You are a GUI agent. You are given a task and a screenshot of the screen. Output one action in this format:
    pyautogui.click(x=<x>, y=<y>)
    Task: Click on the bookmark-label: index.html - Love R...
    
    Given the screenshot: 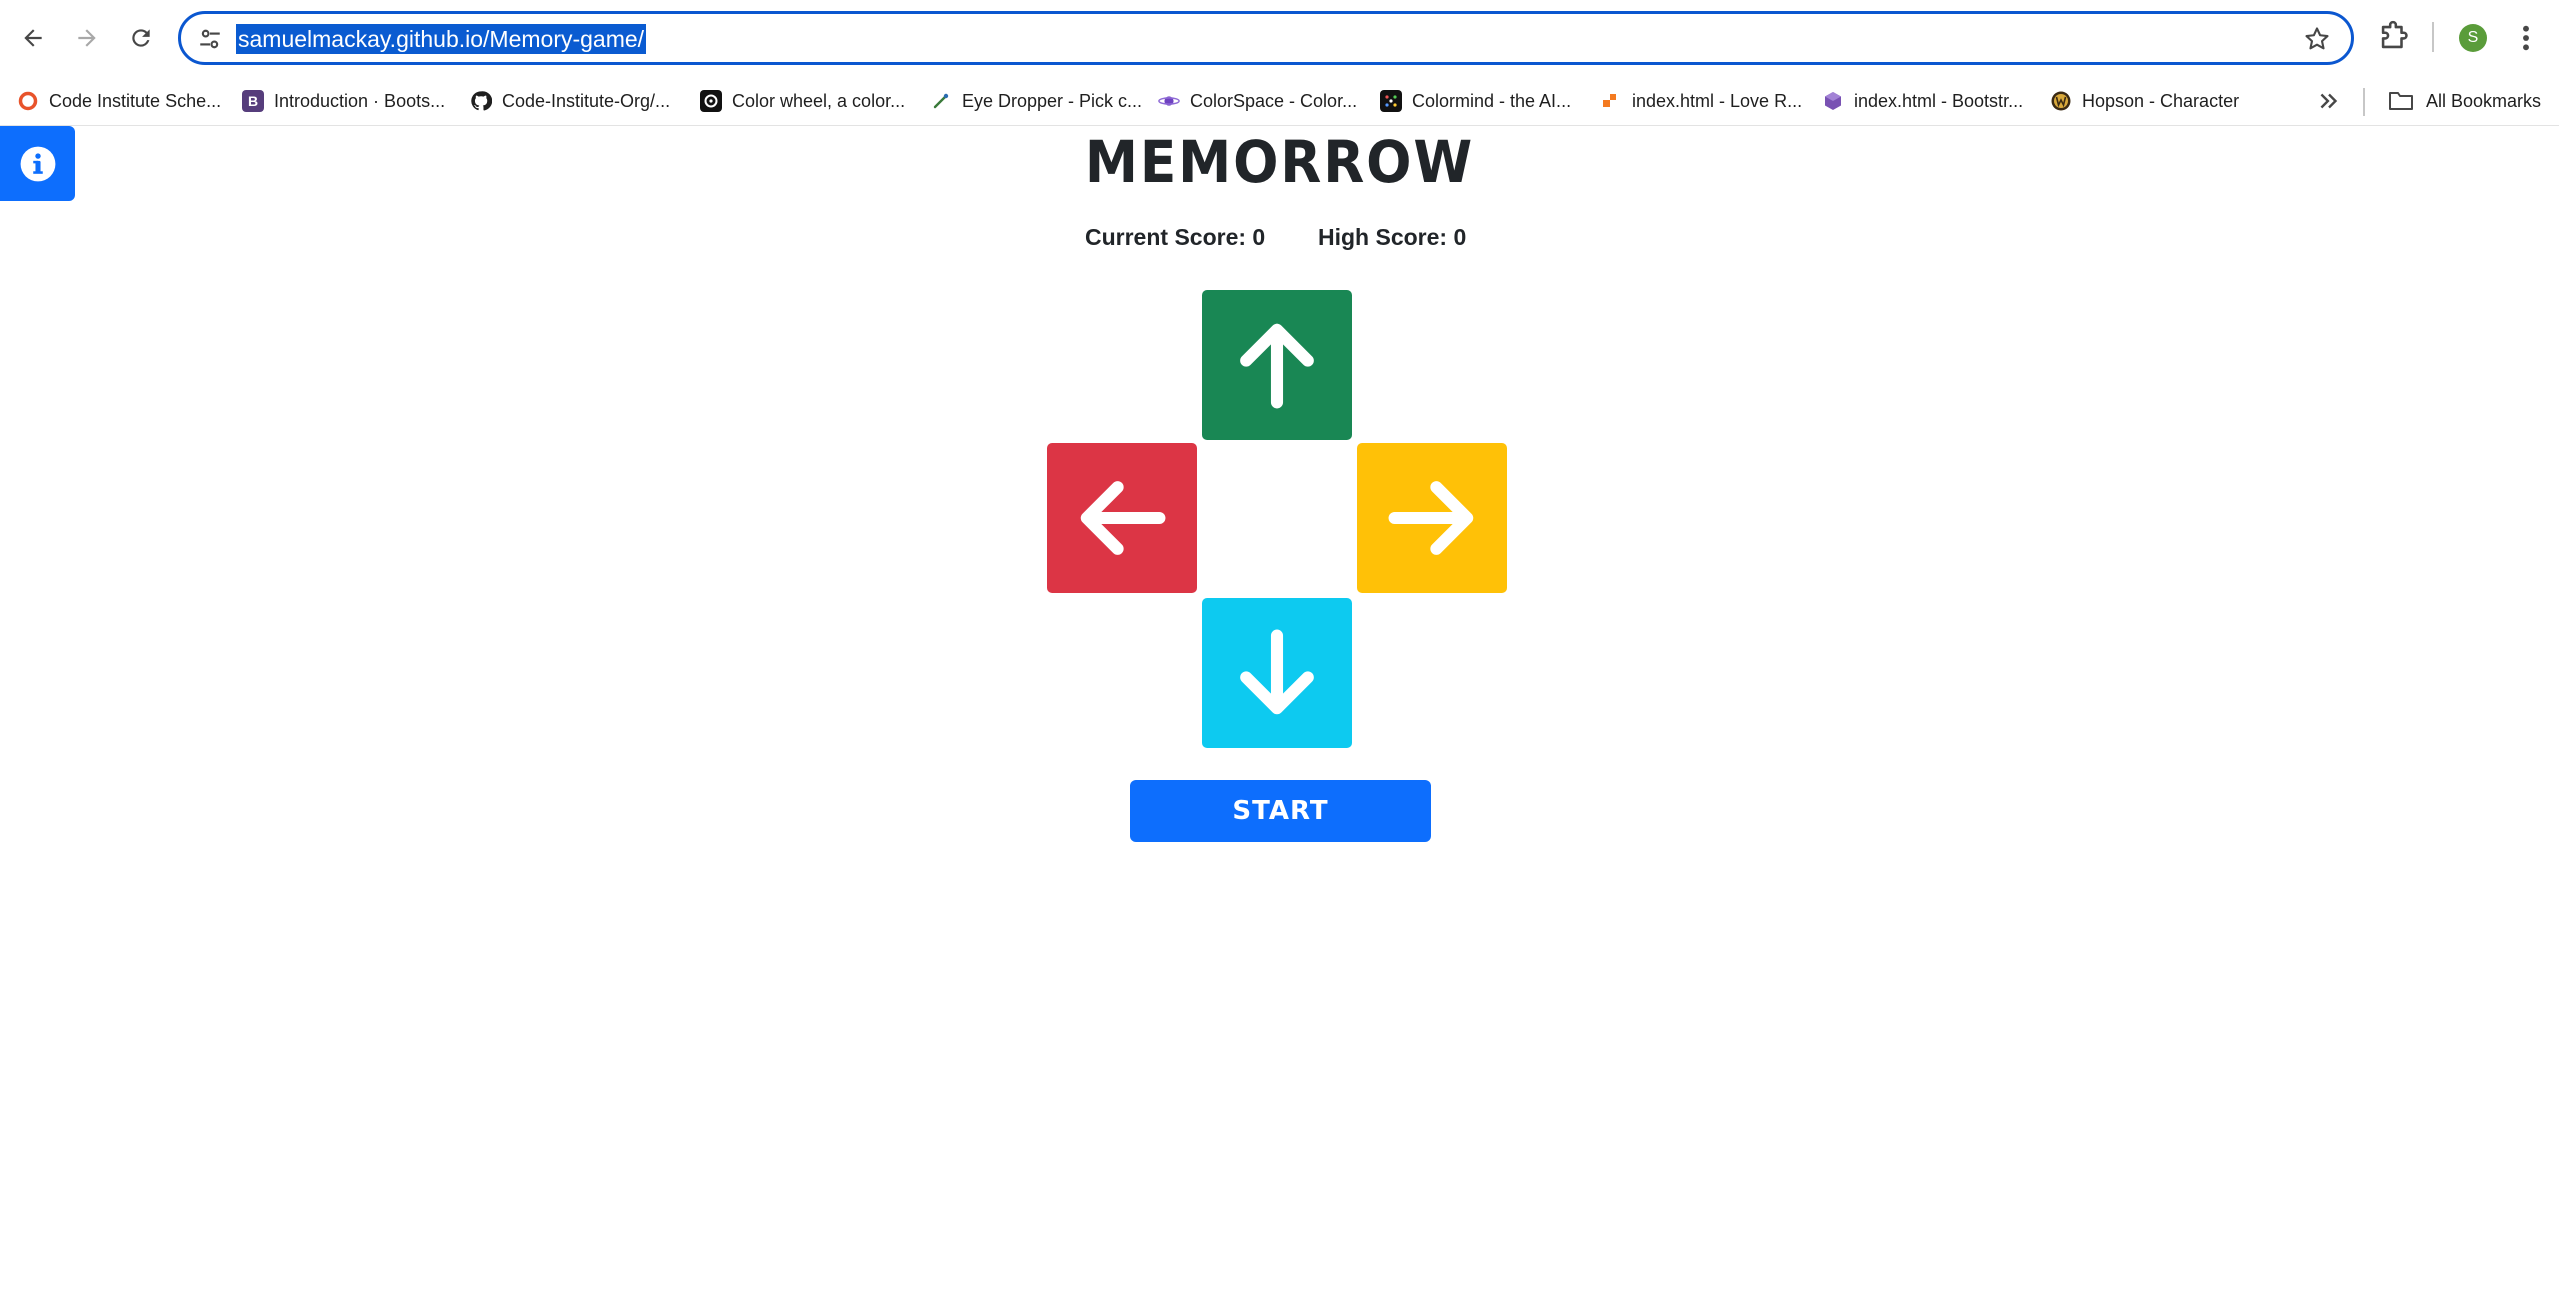 What is the action you would take?
    pyautogui.click(x=1717, y=100)
    